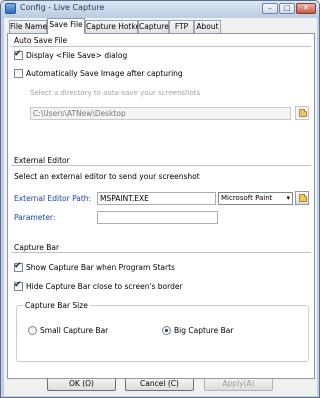 This screenshot has height=398, width=320. Describe the element at coordinates (270, 8) in the screenshot. I see `minimize-button: –` at that location.